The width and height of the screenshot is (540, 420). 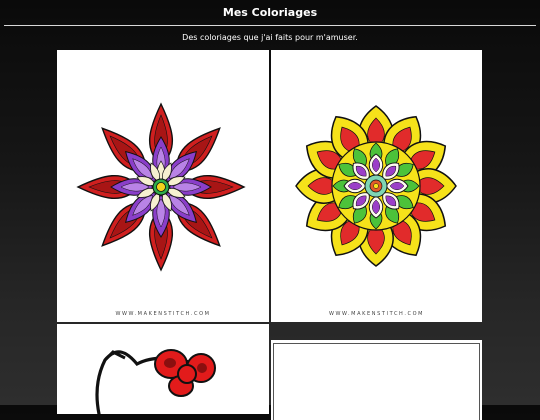 What do you see at coordinates (270, 12) in the screenshot?
I see `page-title: Mes Coloriages` at bounding box center [270, 12].